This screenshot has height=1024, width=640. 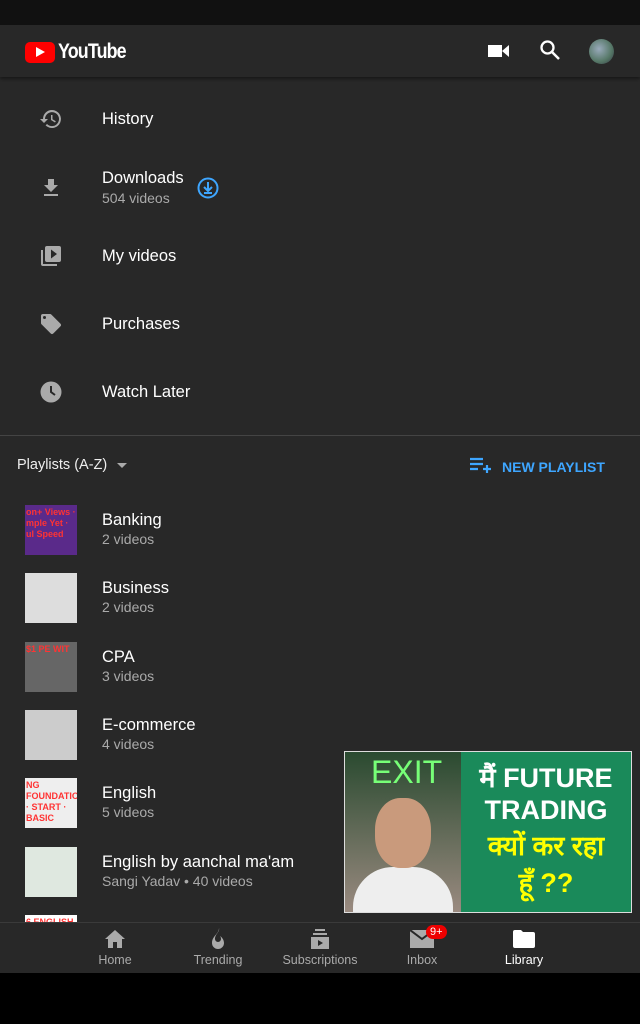 I want to click on download-status-icon, so click(x=208, y=190).